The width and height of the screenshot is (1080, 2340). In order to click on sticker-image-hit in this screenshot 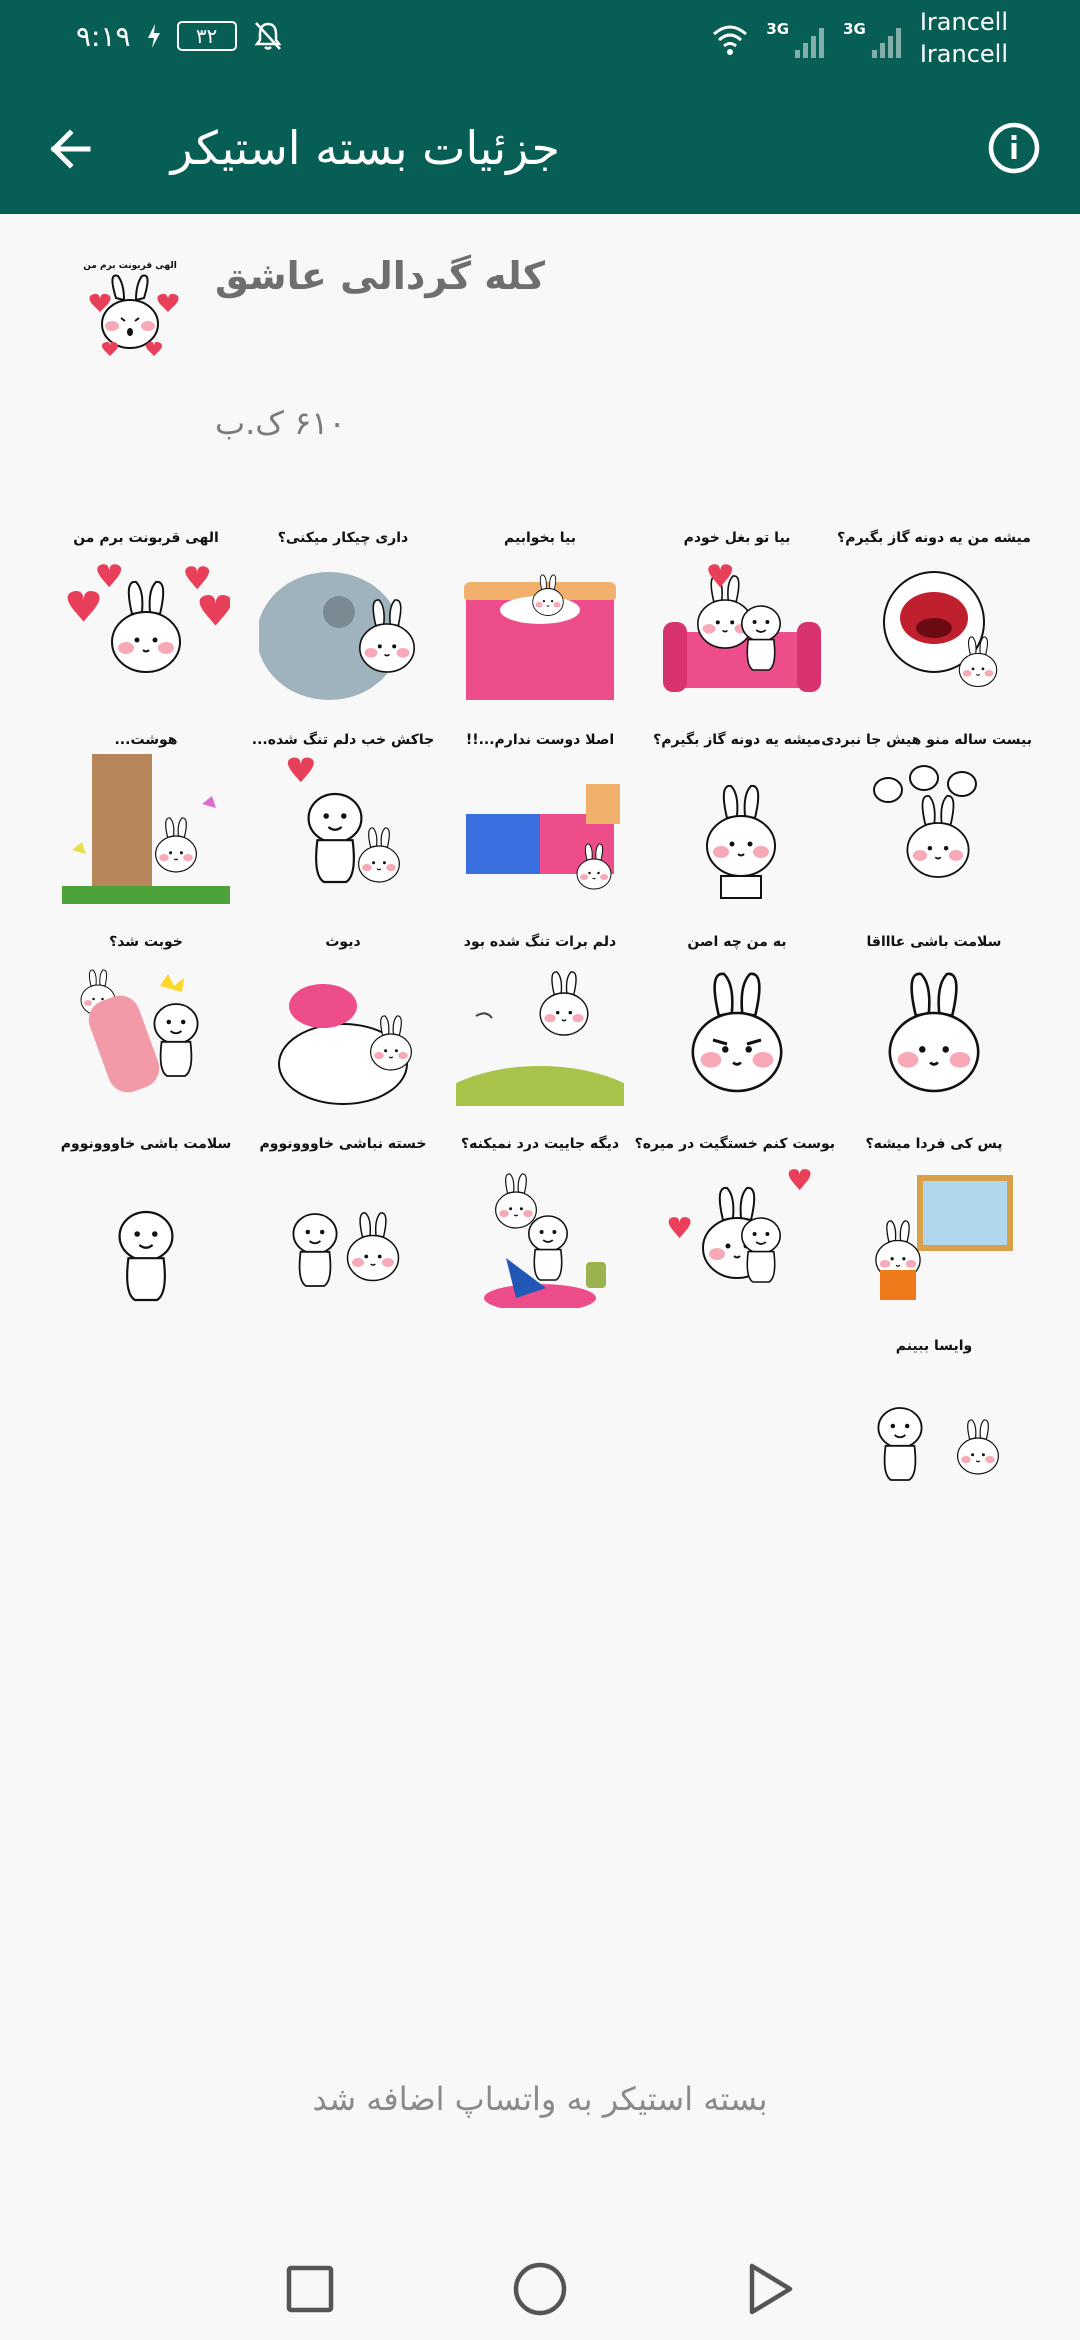, I will do `click(139, 1031)`.